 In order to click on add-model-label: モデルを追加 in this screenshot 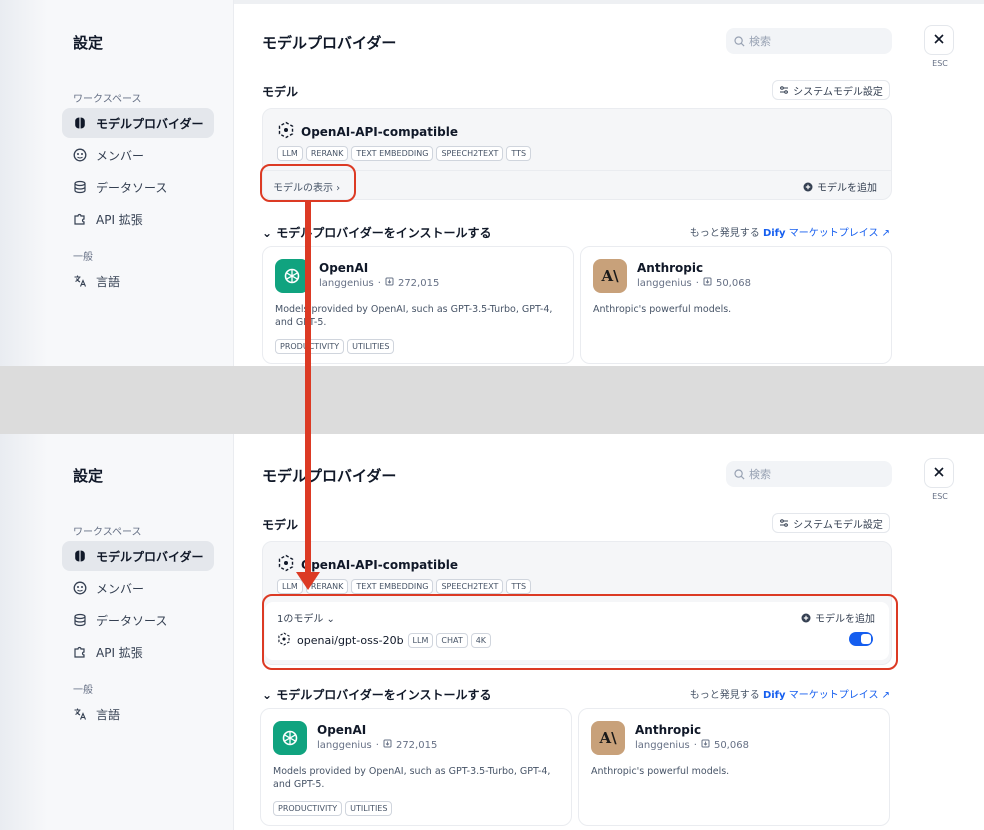, I will do `click(847, 188)`.